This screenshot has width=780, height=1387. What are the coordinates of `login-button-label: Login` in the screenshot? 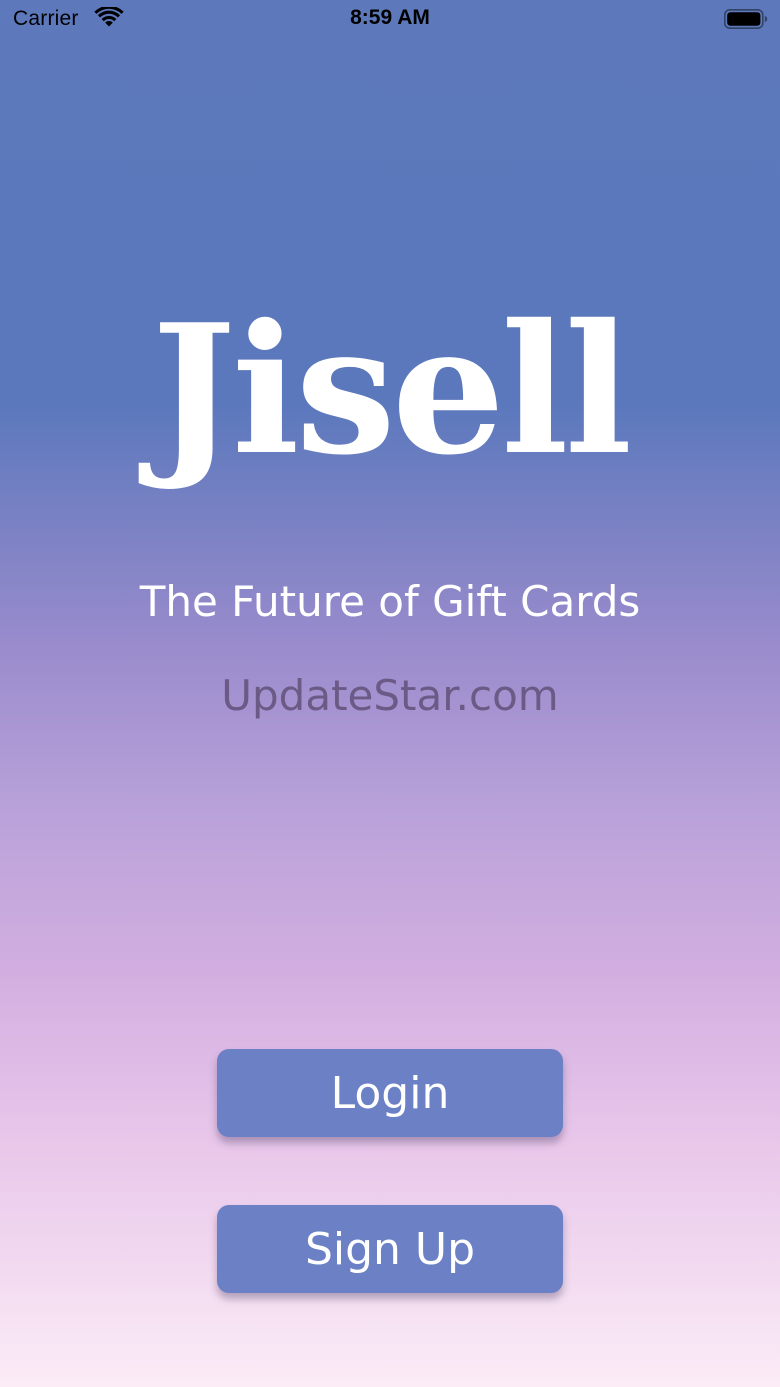 It's located at (390, 1093).